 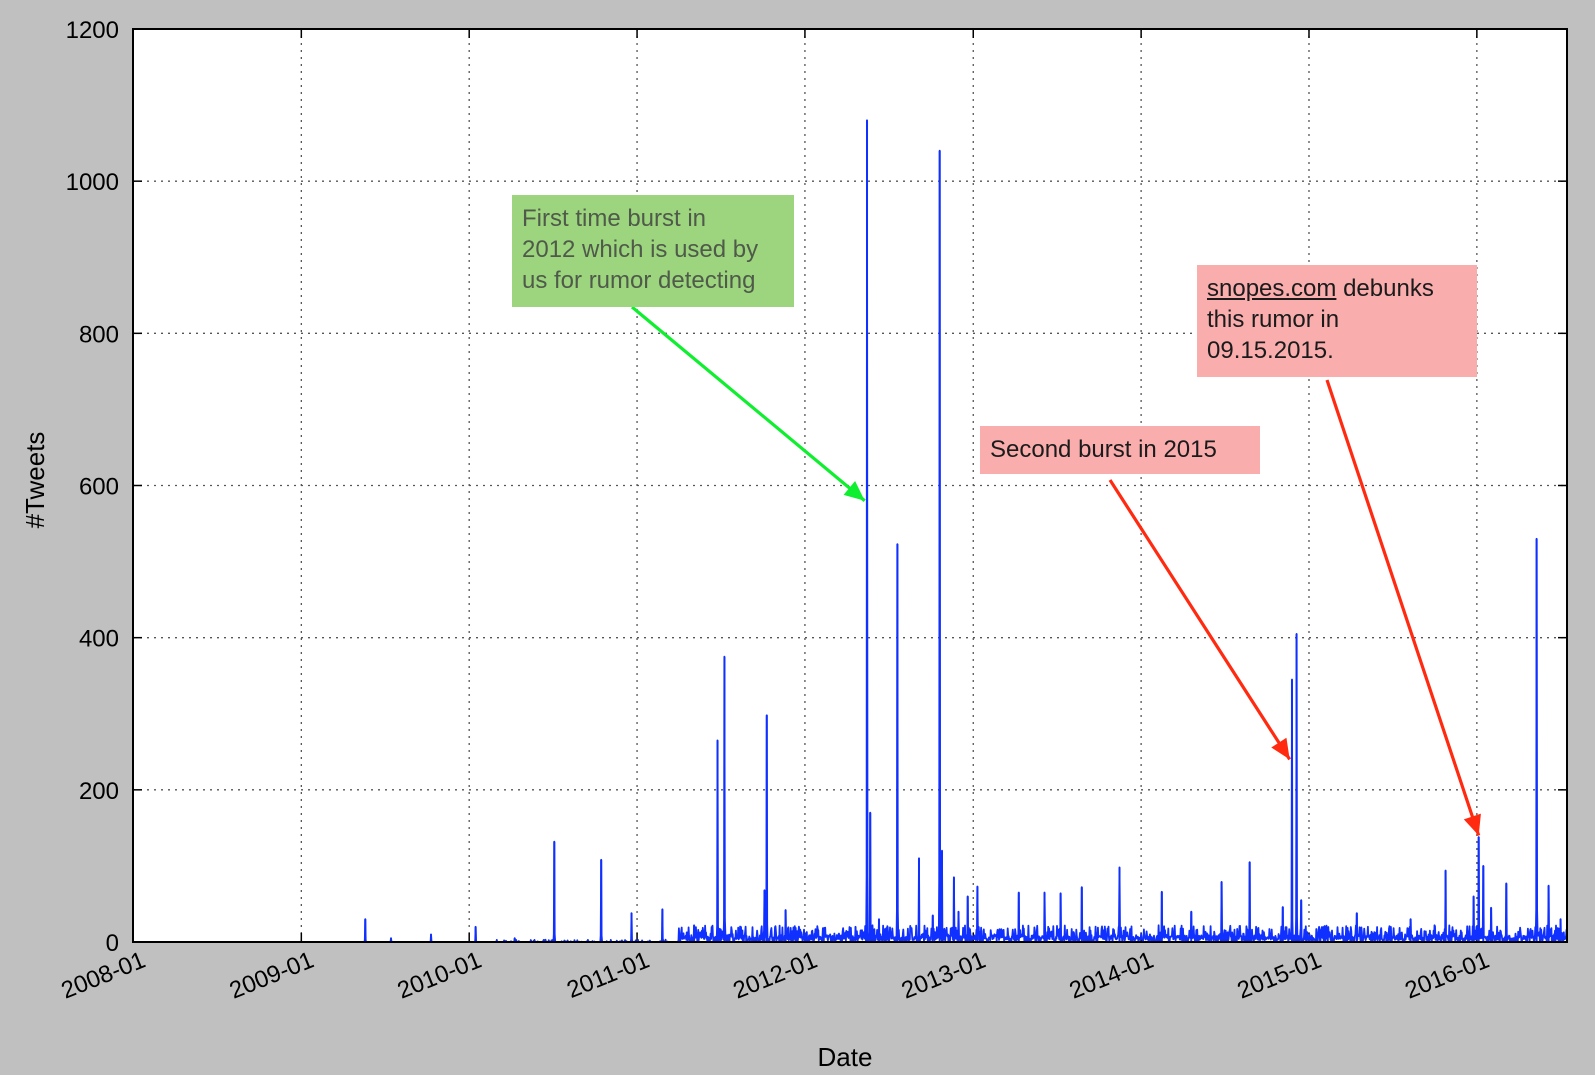 What do you see at coordinates (440, 976) in the screenshot?
I see `x-tick-label: 2010-01` at bounding box center [440, 976].